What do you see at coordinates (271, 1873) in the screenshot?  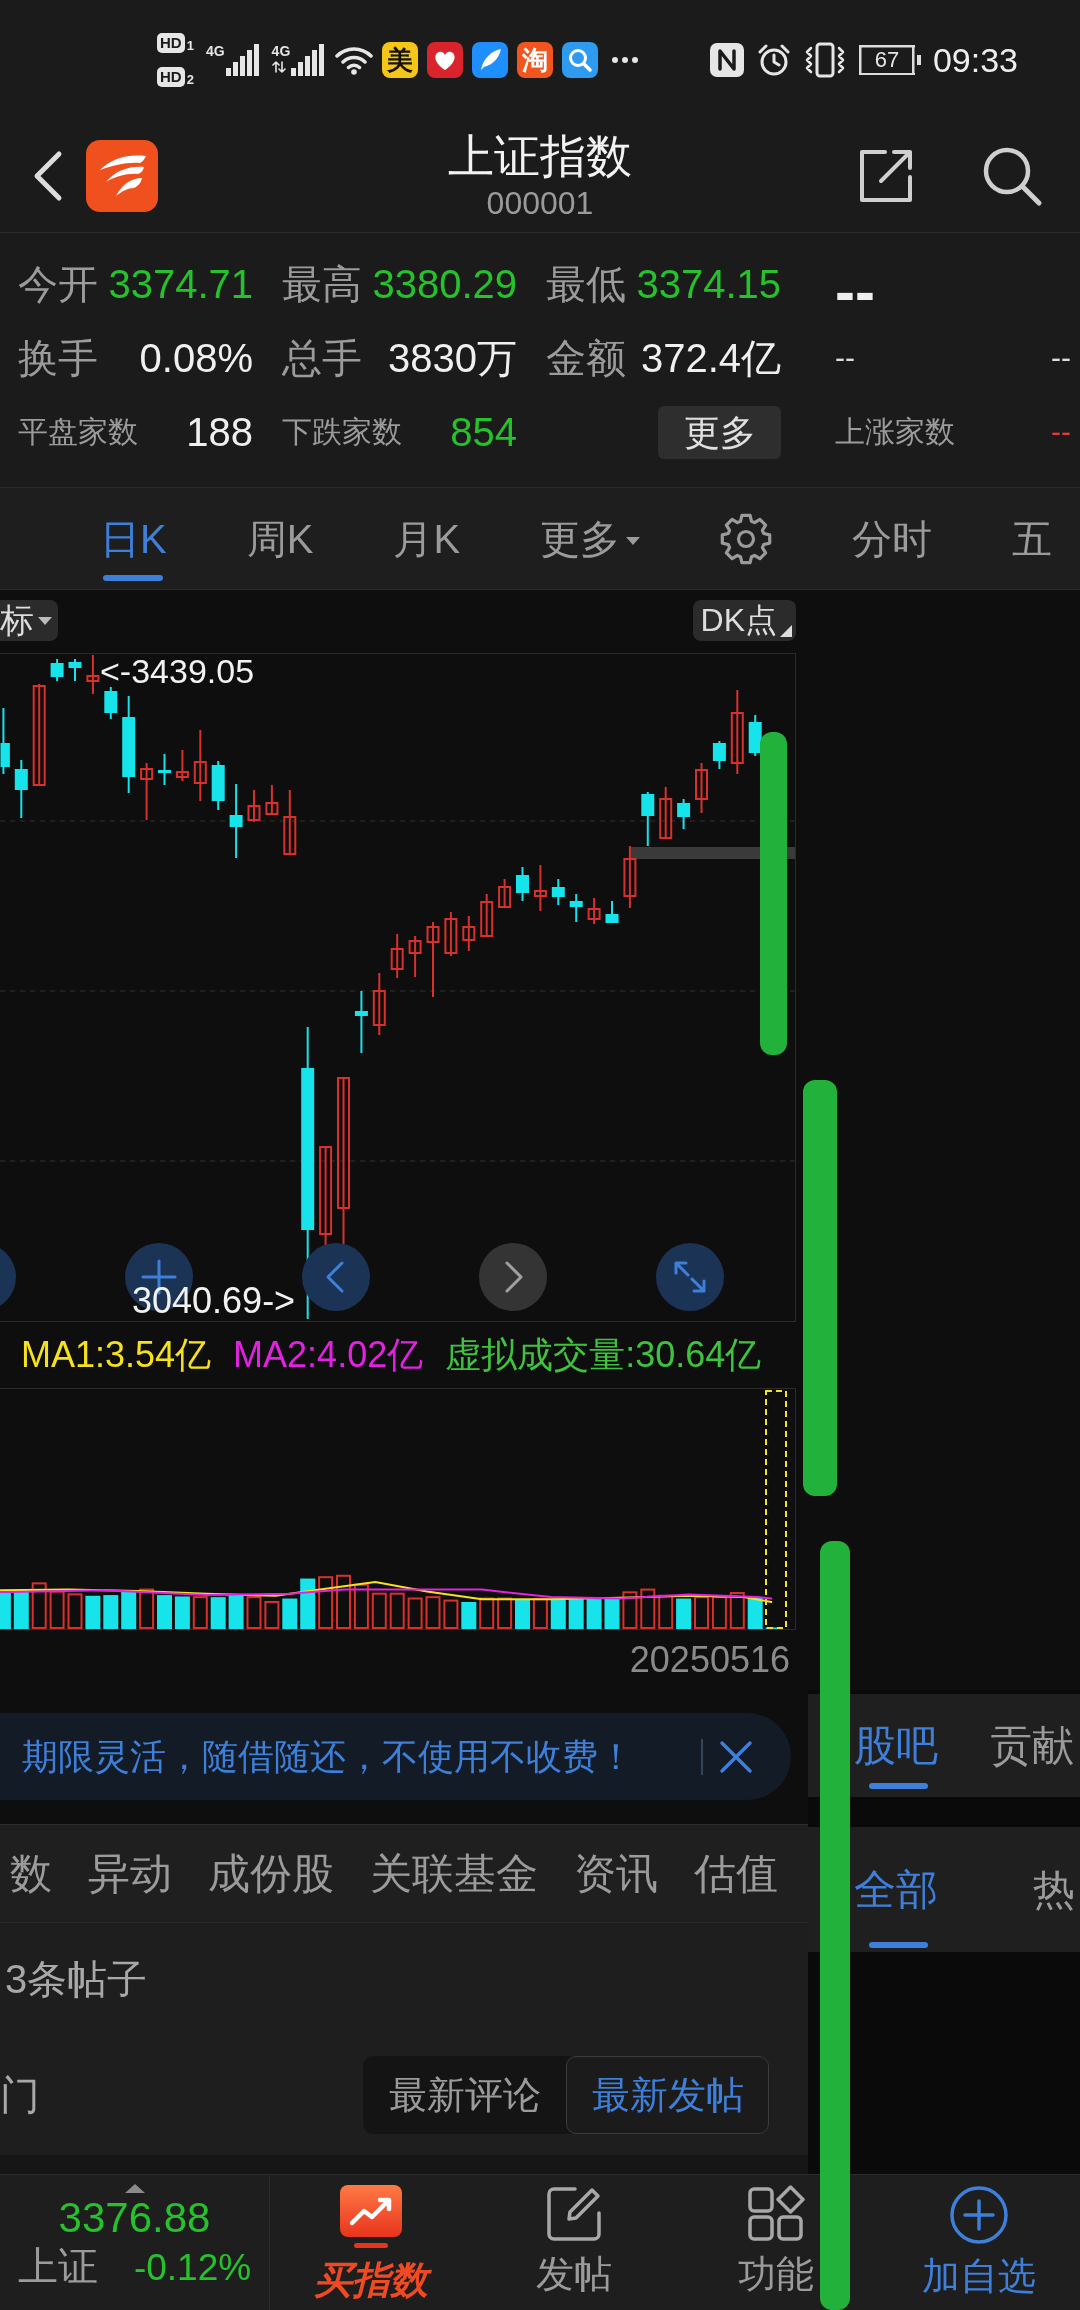 I see `info-tab: 成份股` at bounding box center [271, 1873].